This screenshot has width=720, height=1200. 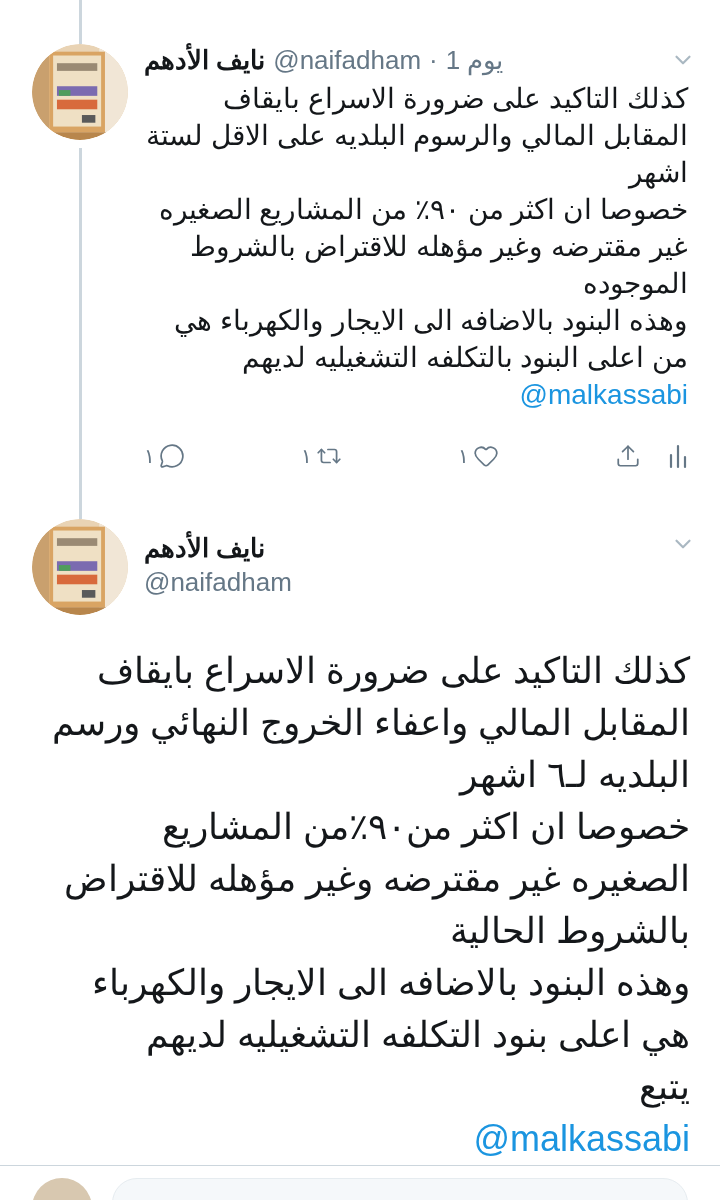 I want to click on tweet-text: يتبع, so click(x=664, y=1087).